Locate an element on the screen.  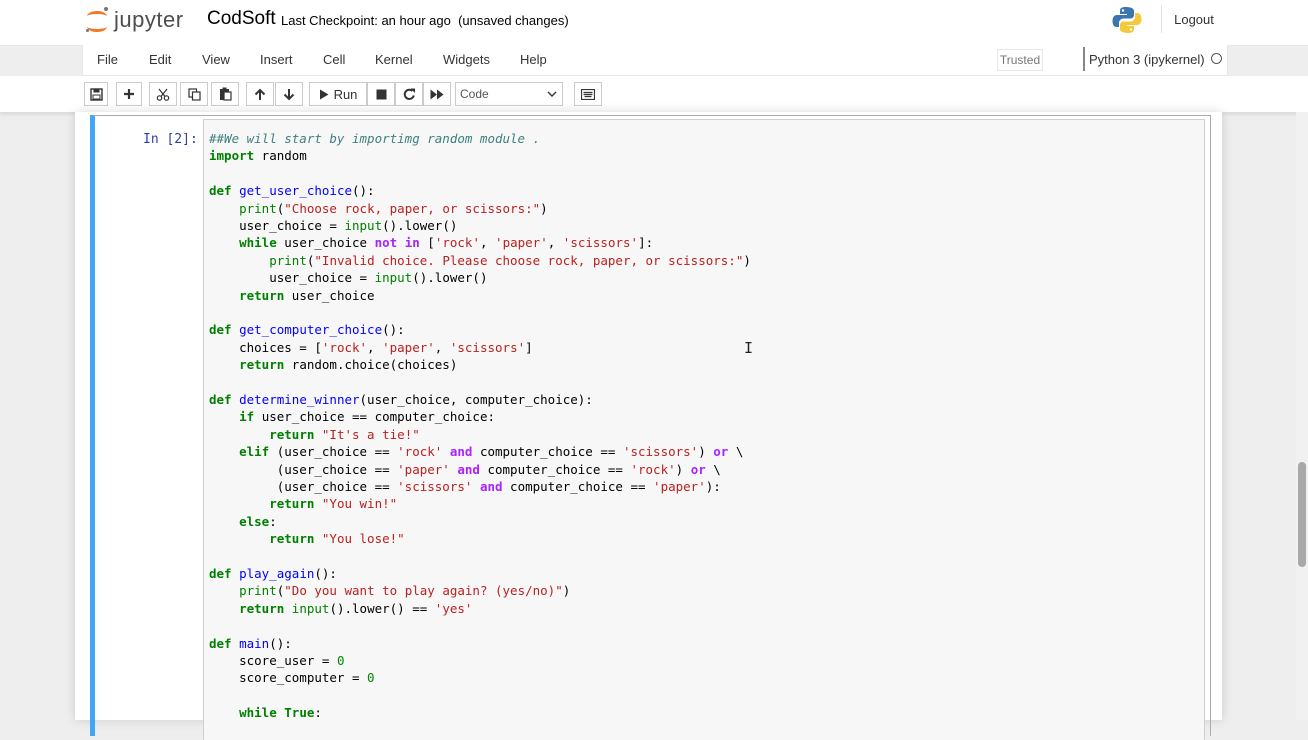
fast-forward-icon is located at coordinates (437, 94).